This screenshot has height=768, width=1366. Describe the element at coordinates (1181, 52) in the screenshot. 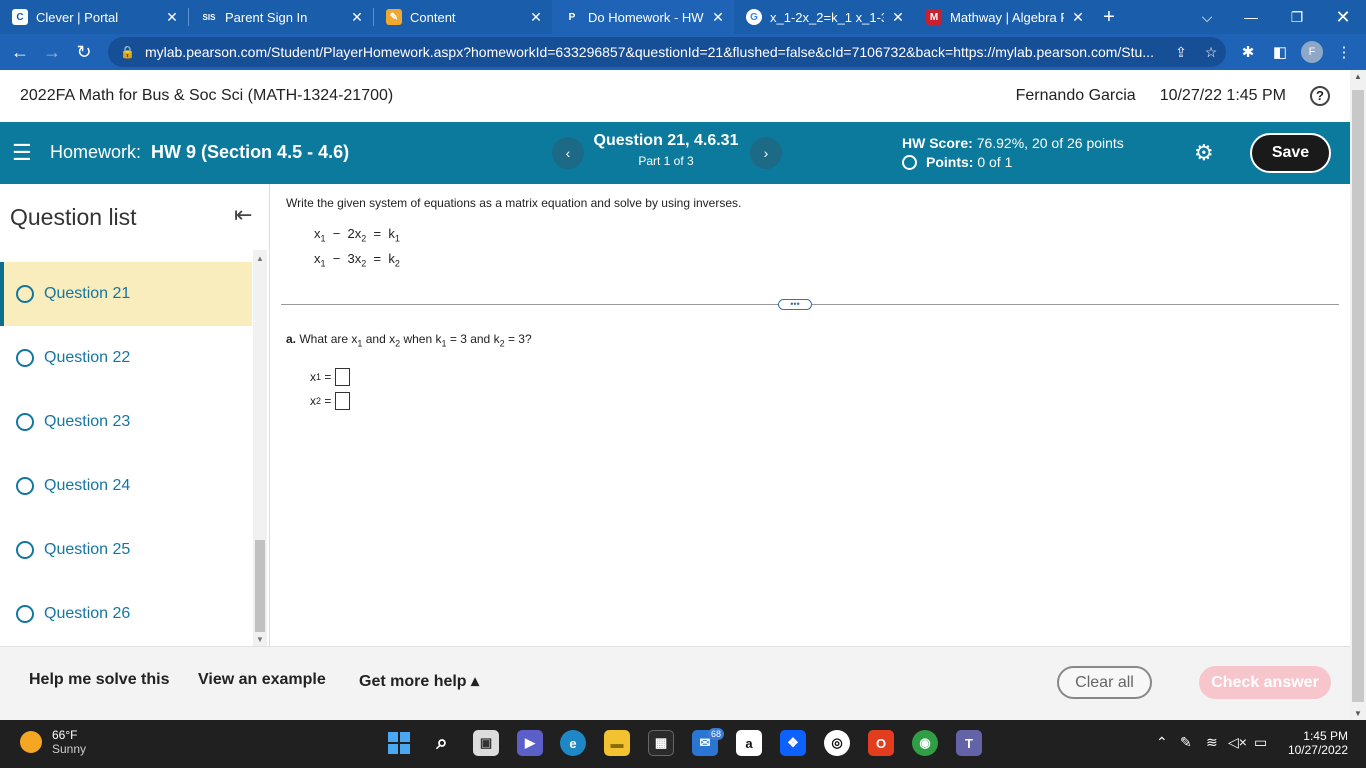

I see `share-icon: ⇪` at that location.